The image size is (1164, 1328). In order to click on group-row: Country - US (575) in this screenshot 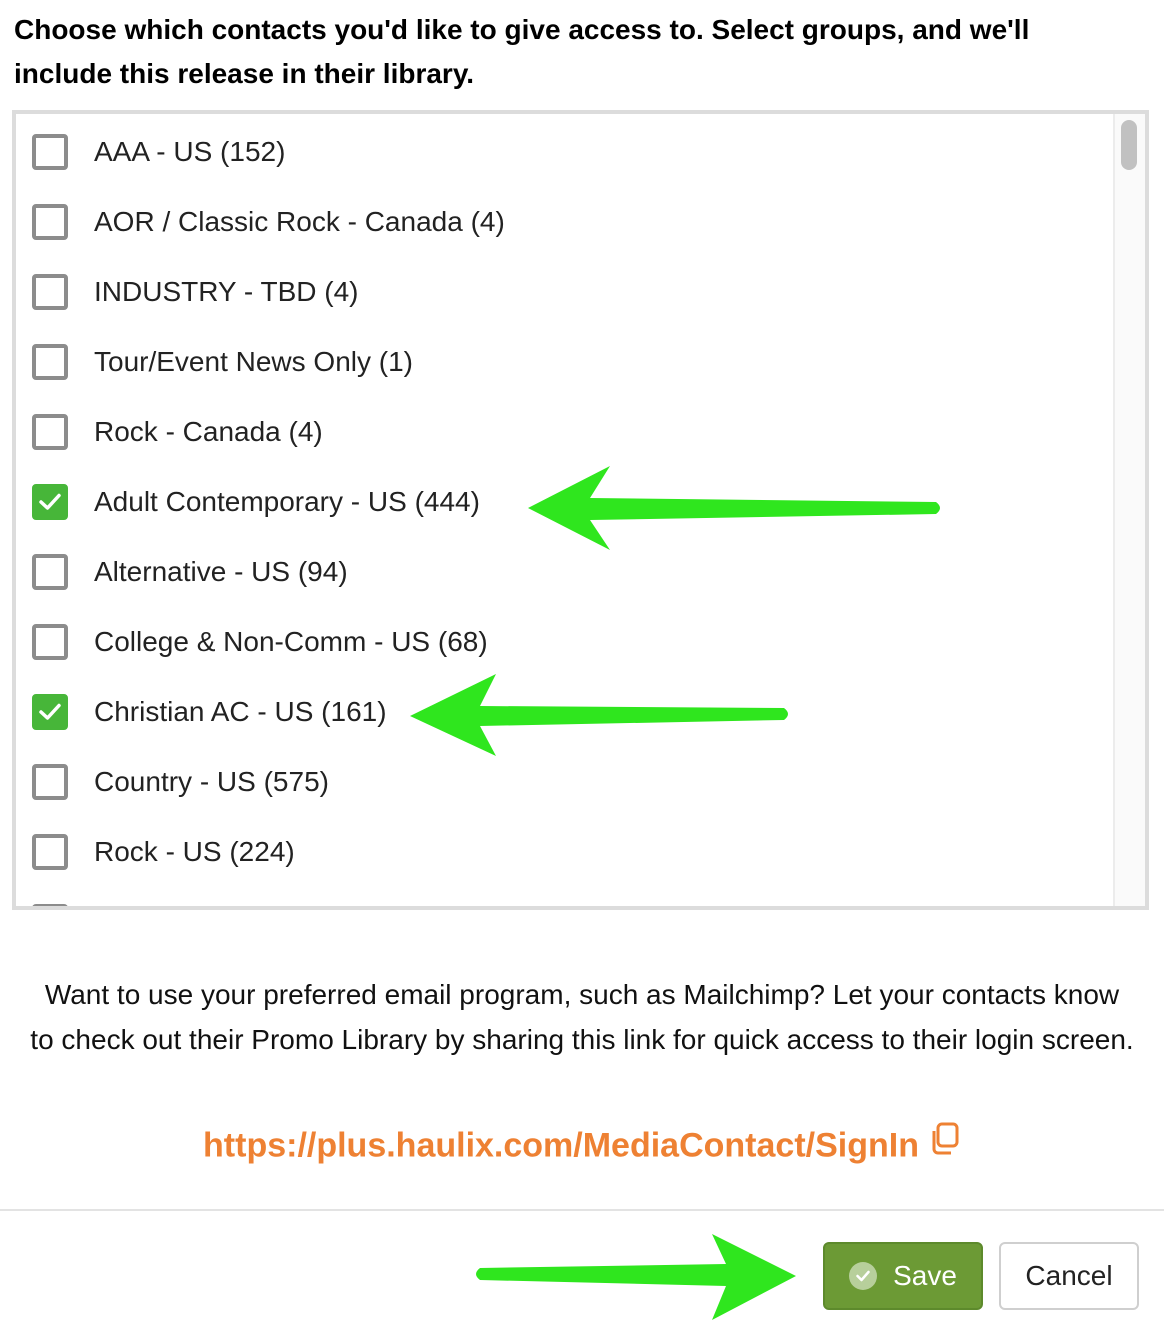, I will do `click(180, 782)`.